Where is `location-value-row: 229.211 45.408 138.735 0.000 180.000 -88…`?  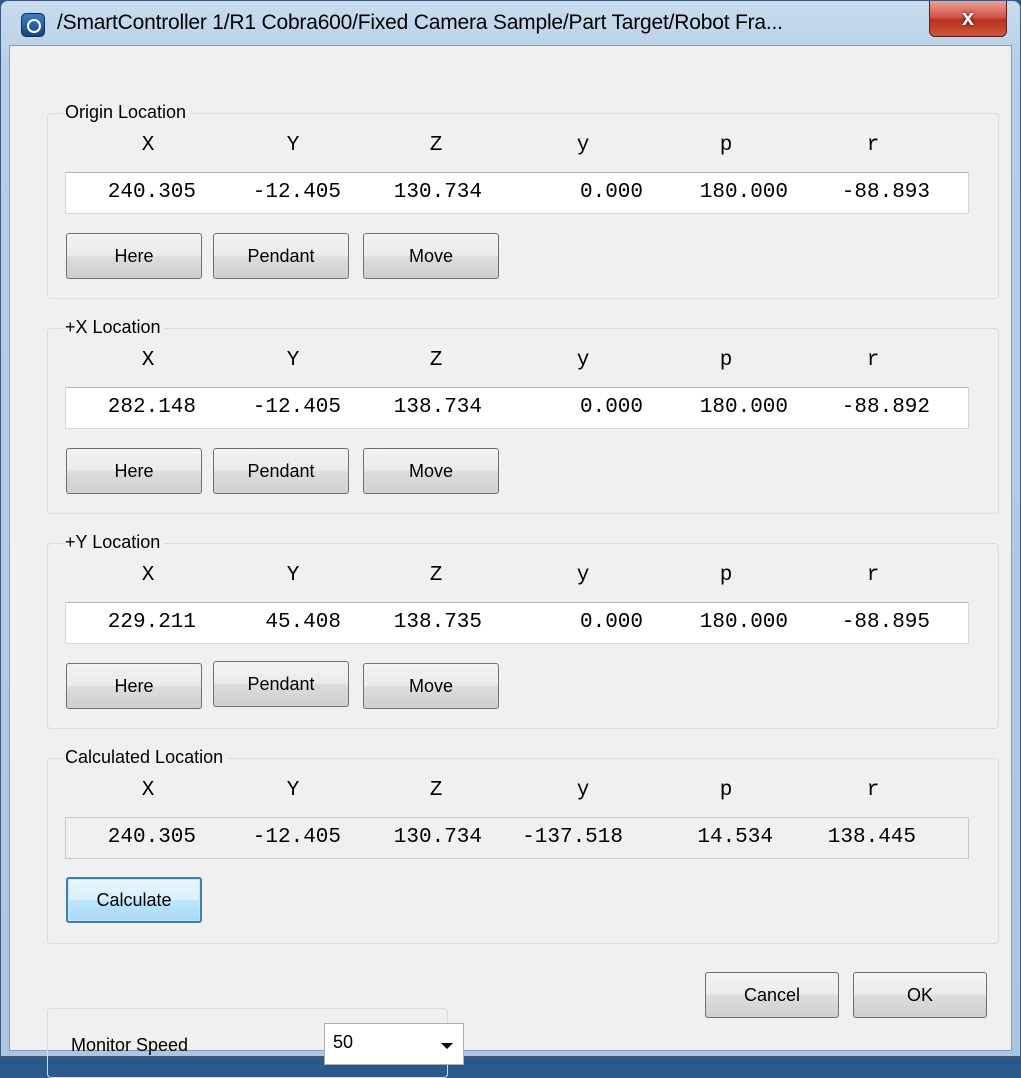 location-value-row: 229.211 45.408 138.735 0.000 180.000 -88… is located at coordinates (517, 623).